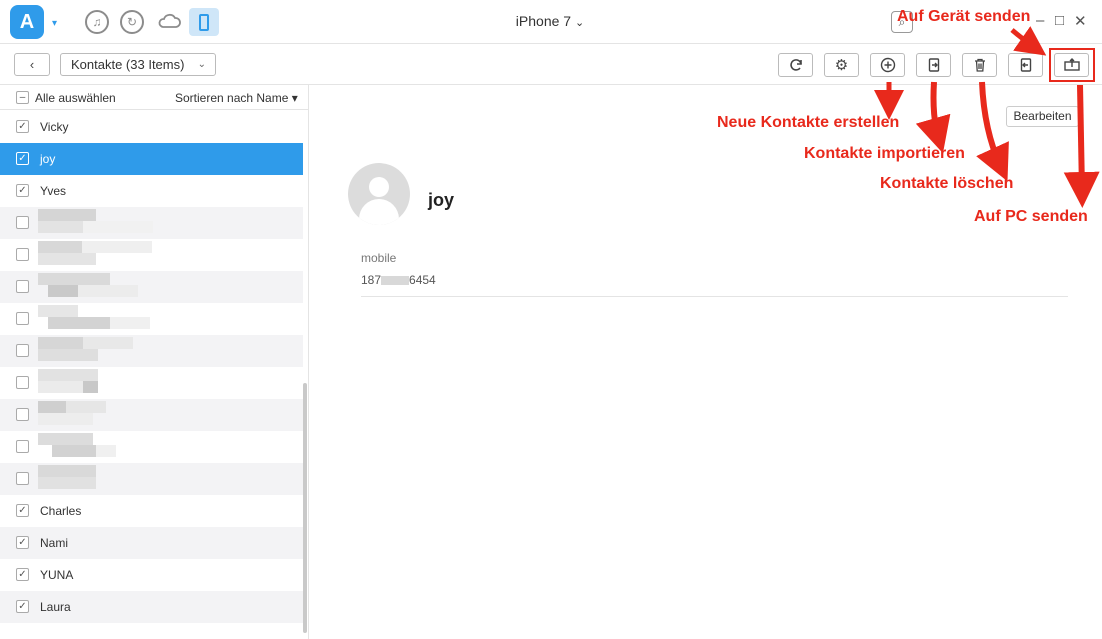 This screenshot has width=1102, height=639. Describe the element at coordinates (57, 575) in the screenshot. I see `contact-name: YUNA` at that location.